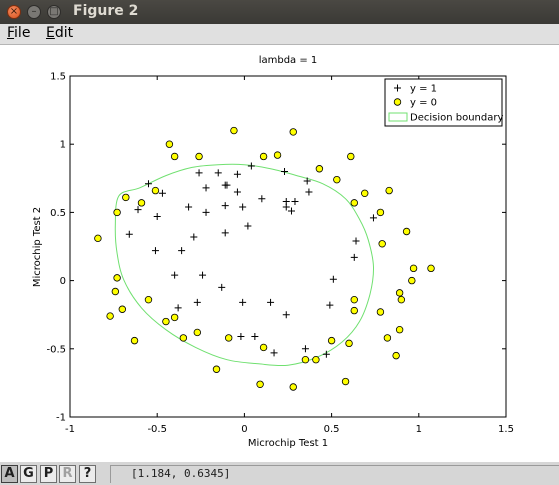 The image size is (559, 485). I want to click on x-tick-label: 1.5, so click(506, 429).